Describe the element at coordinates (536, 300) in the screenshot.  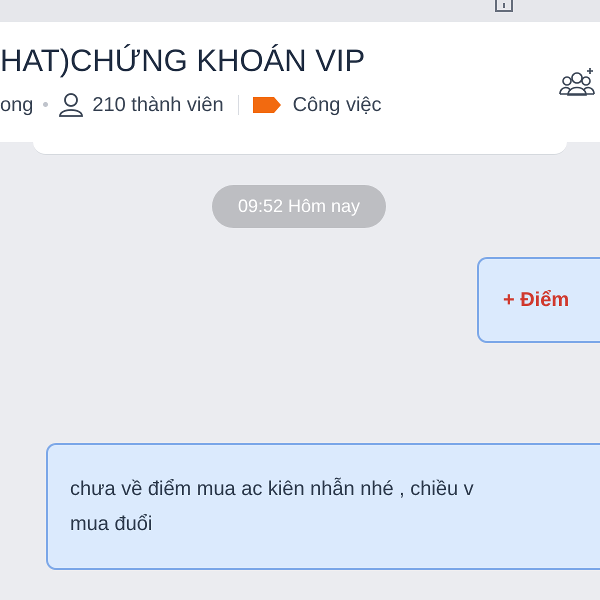
I see `message-text: + Điểm` at that location.